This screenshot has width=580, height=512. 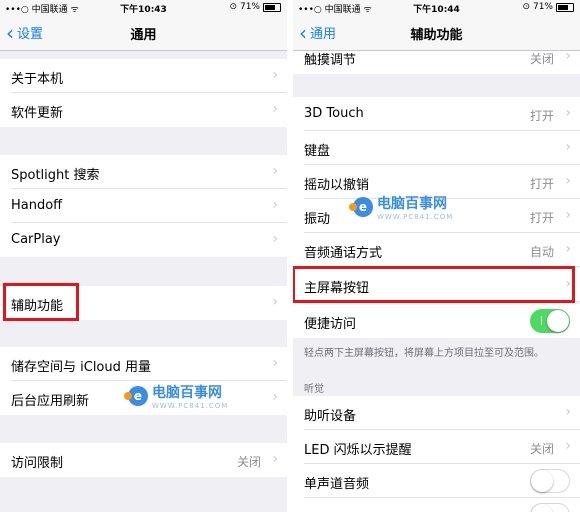 I want to click on row-reachability: 便捷访问, so click(x=436, y=321).